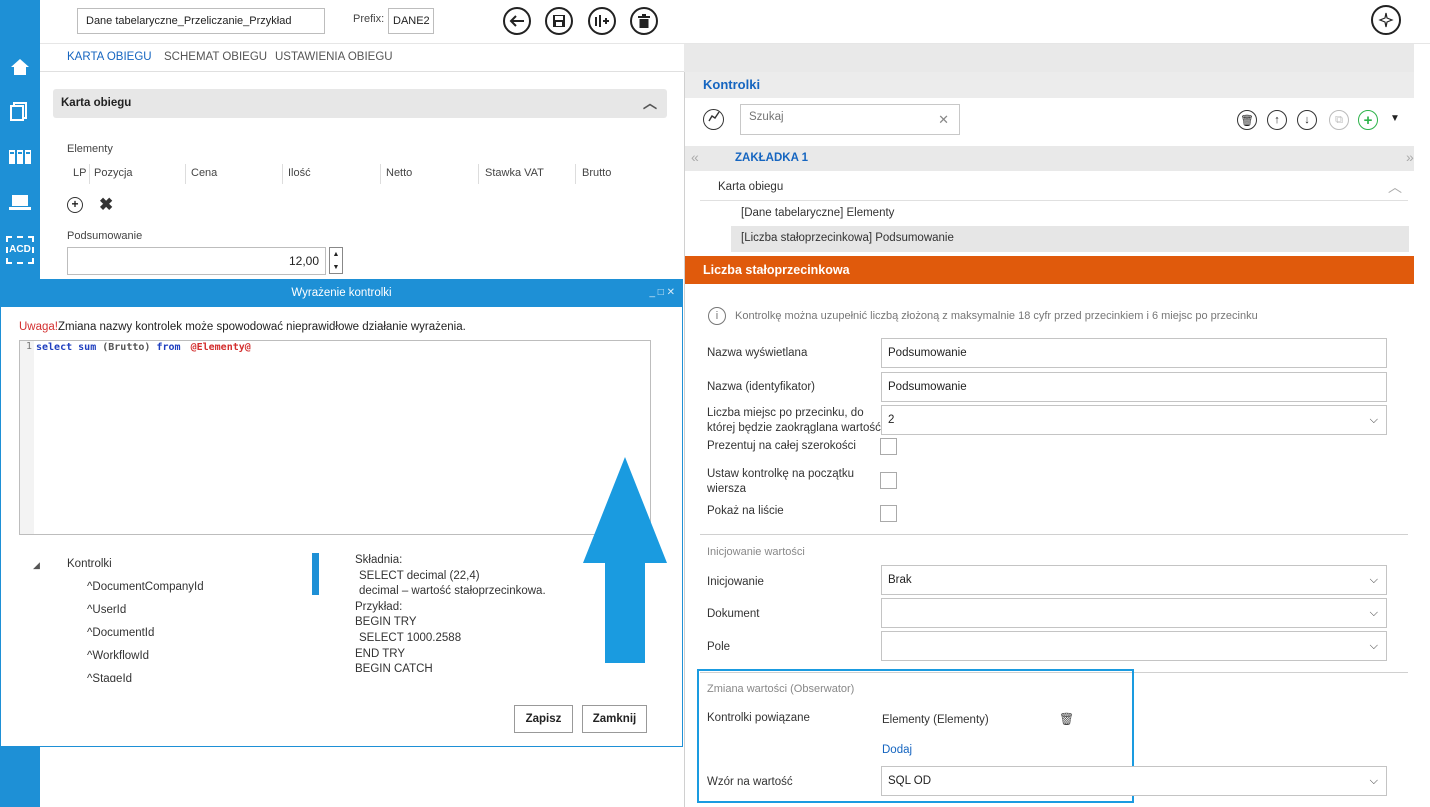  I want to click on formula-select: SQL OD ⌵, so click(1134, 781).